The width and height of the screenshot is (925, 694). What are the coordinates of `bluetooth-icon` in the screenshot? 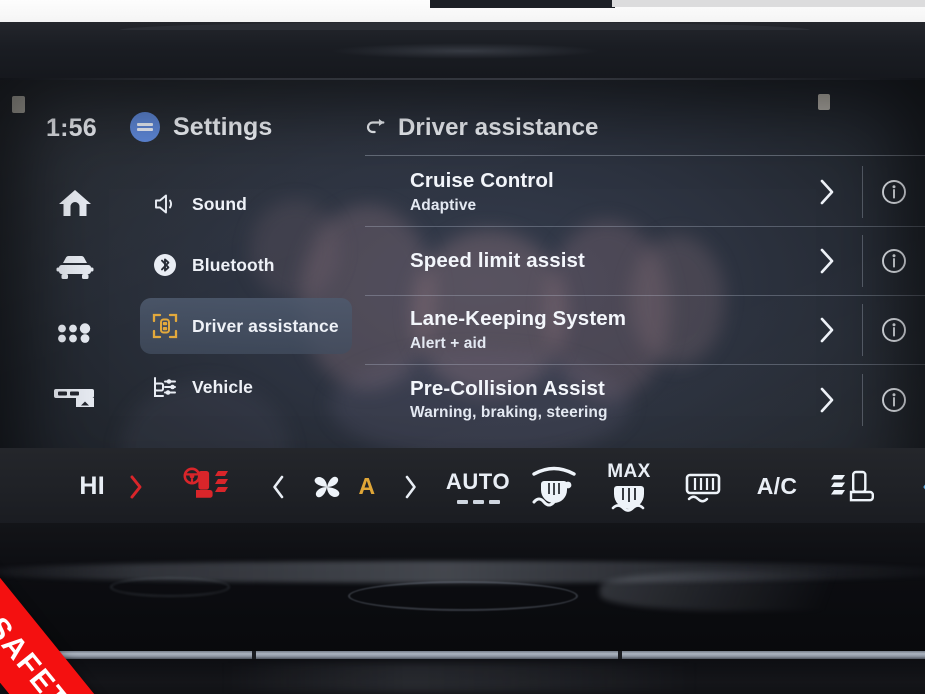 It's located at (165, 265).